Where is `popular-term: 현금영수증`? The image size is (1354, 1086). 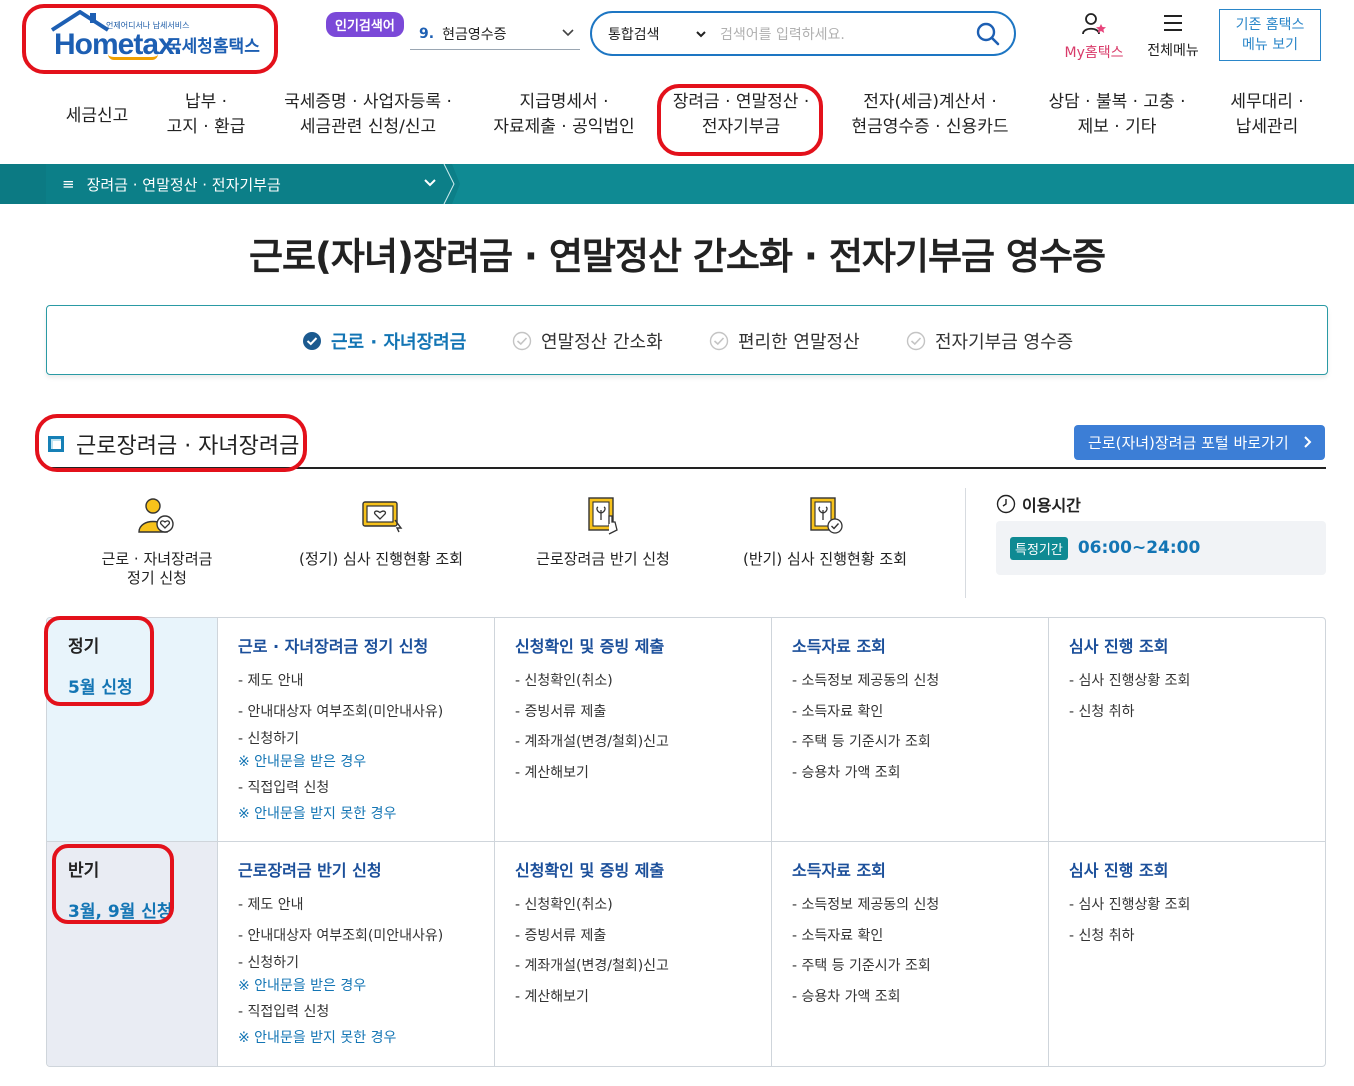
popular-term: 현금영수증 is located at coordinates (474, 34).